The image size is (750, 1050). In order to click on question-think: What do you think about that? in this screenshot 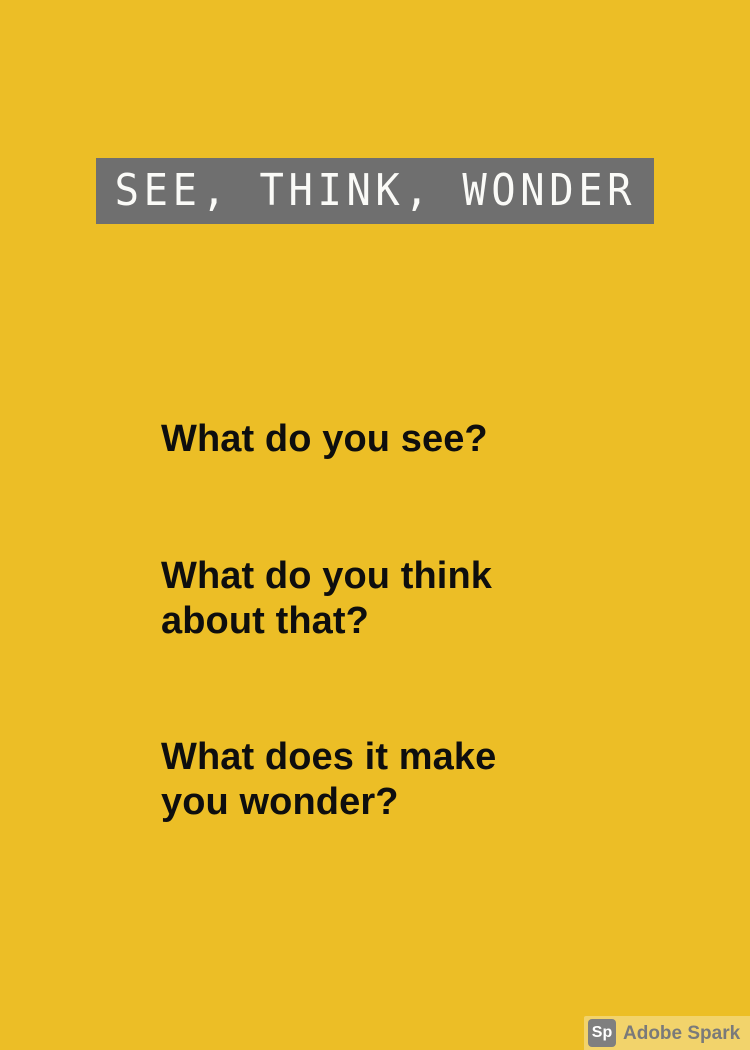, I will do `click(421, 599)`.